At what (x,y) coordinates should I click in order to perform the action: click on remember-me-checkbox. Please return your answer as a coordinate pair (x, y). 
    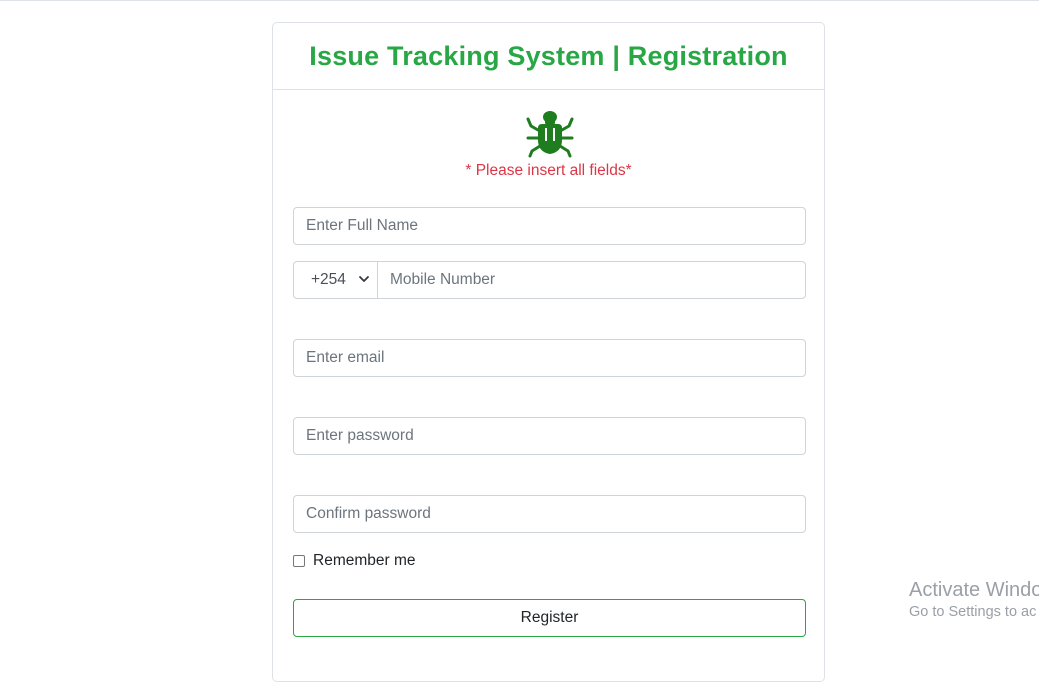
    Looking at the image, I should click on (299, 561).